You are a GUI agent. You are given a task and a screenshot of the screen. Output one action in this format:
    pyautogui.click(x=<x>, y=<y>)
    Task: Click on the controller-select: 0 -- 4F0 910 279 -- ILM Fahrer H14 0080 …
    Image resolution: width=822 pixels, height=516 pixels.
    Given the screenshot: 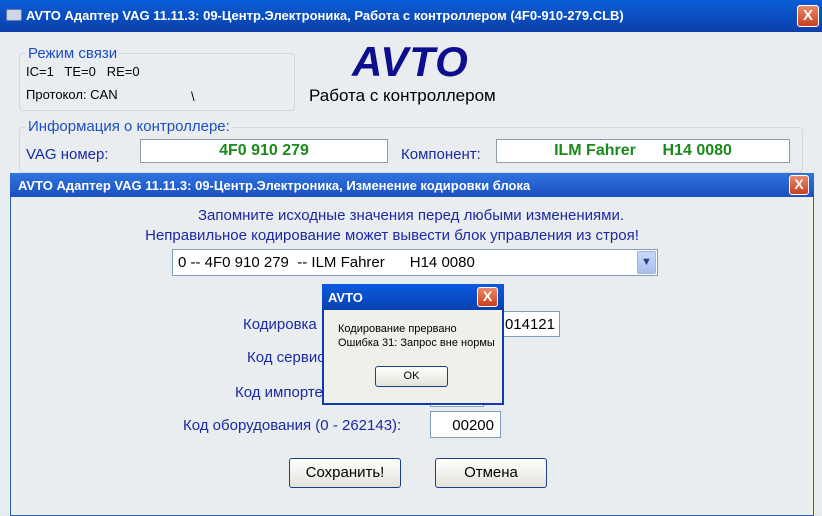 What is the action you would take?
    pyautogui.click(x=415, y=262)
    